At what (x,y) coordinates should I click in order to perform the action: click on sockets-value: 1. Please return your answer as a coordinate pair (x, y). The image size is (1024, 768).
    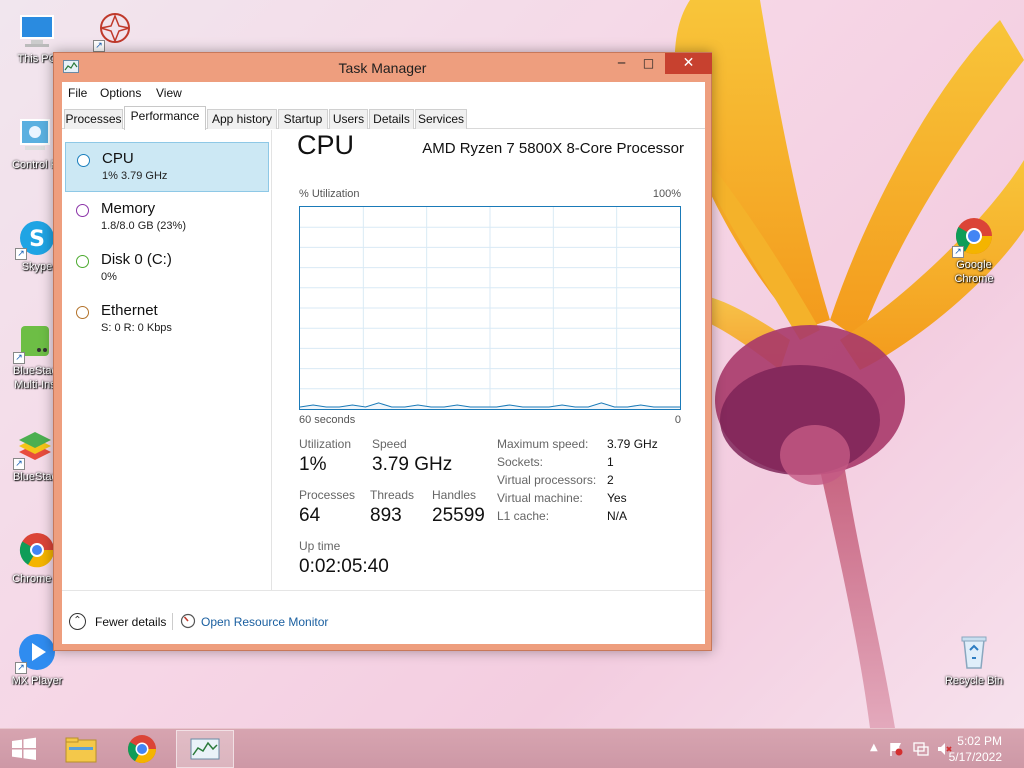
    Looking at the image, I should click on (610, 462).